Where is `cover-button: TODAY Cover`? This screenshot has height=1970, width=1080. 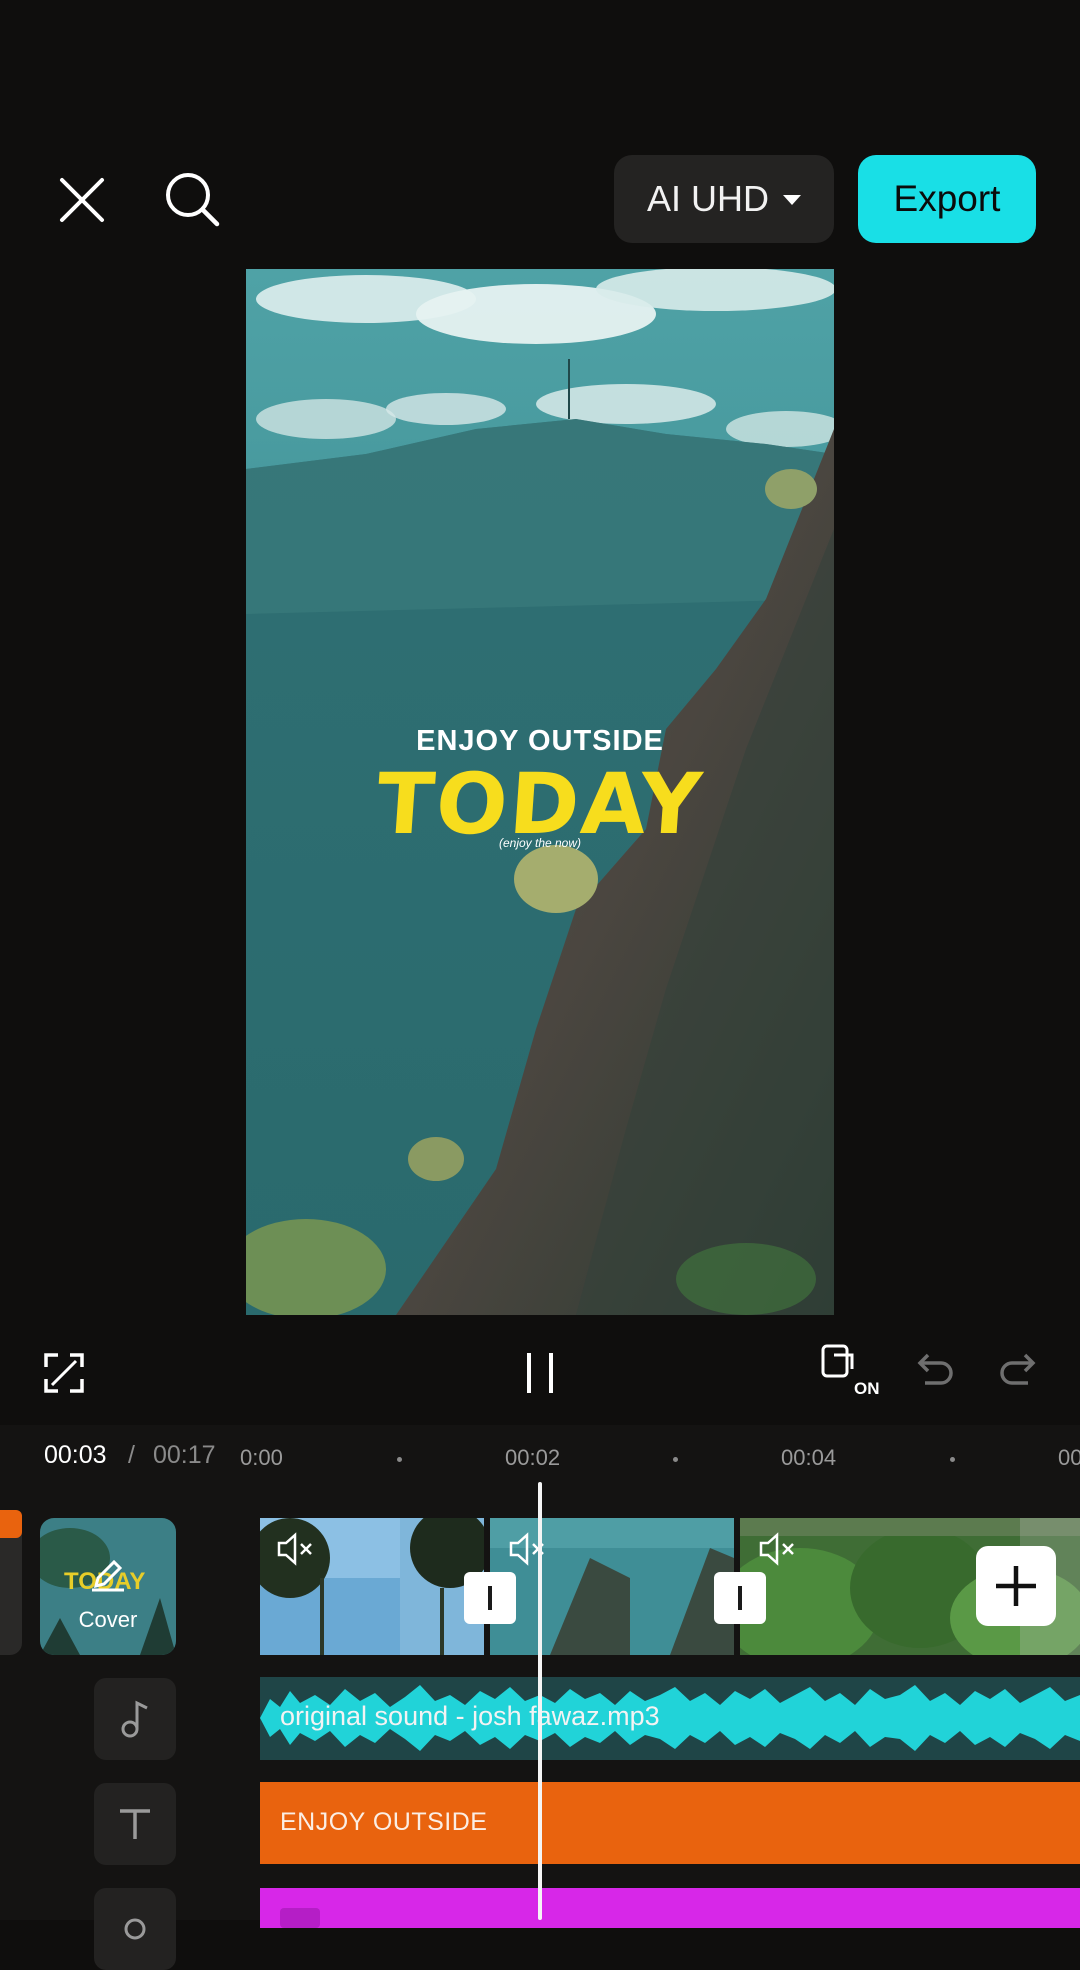
cover-button: TODAY Cover is located at coordinates (108, 1586).